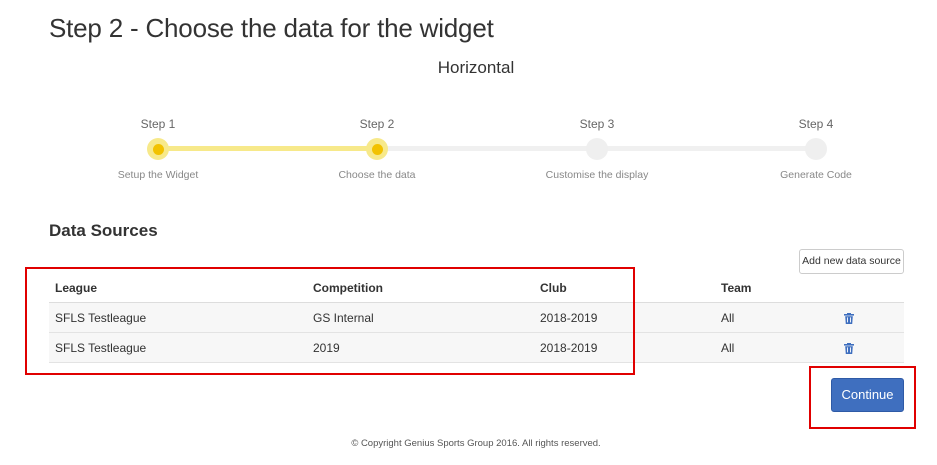  What do you see at coordinates (597, 124) in the screenshot?
I see `step-label: Step 3` at bounding box center [597, 124].